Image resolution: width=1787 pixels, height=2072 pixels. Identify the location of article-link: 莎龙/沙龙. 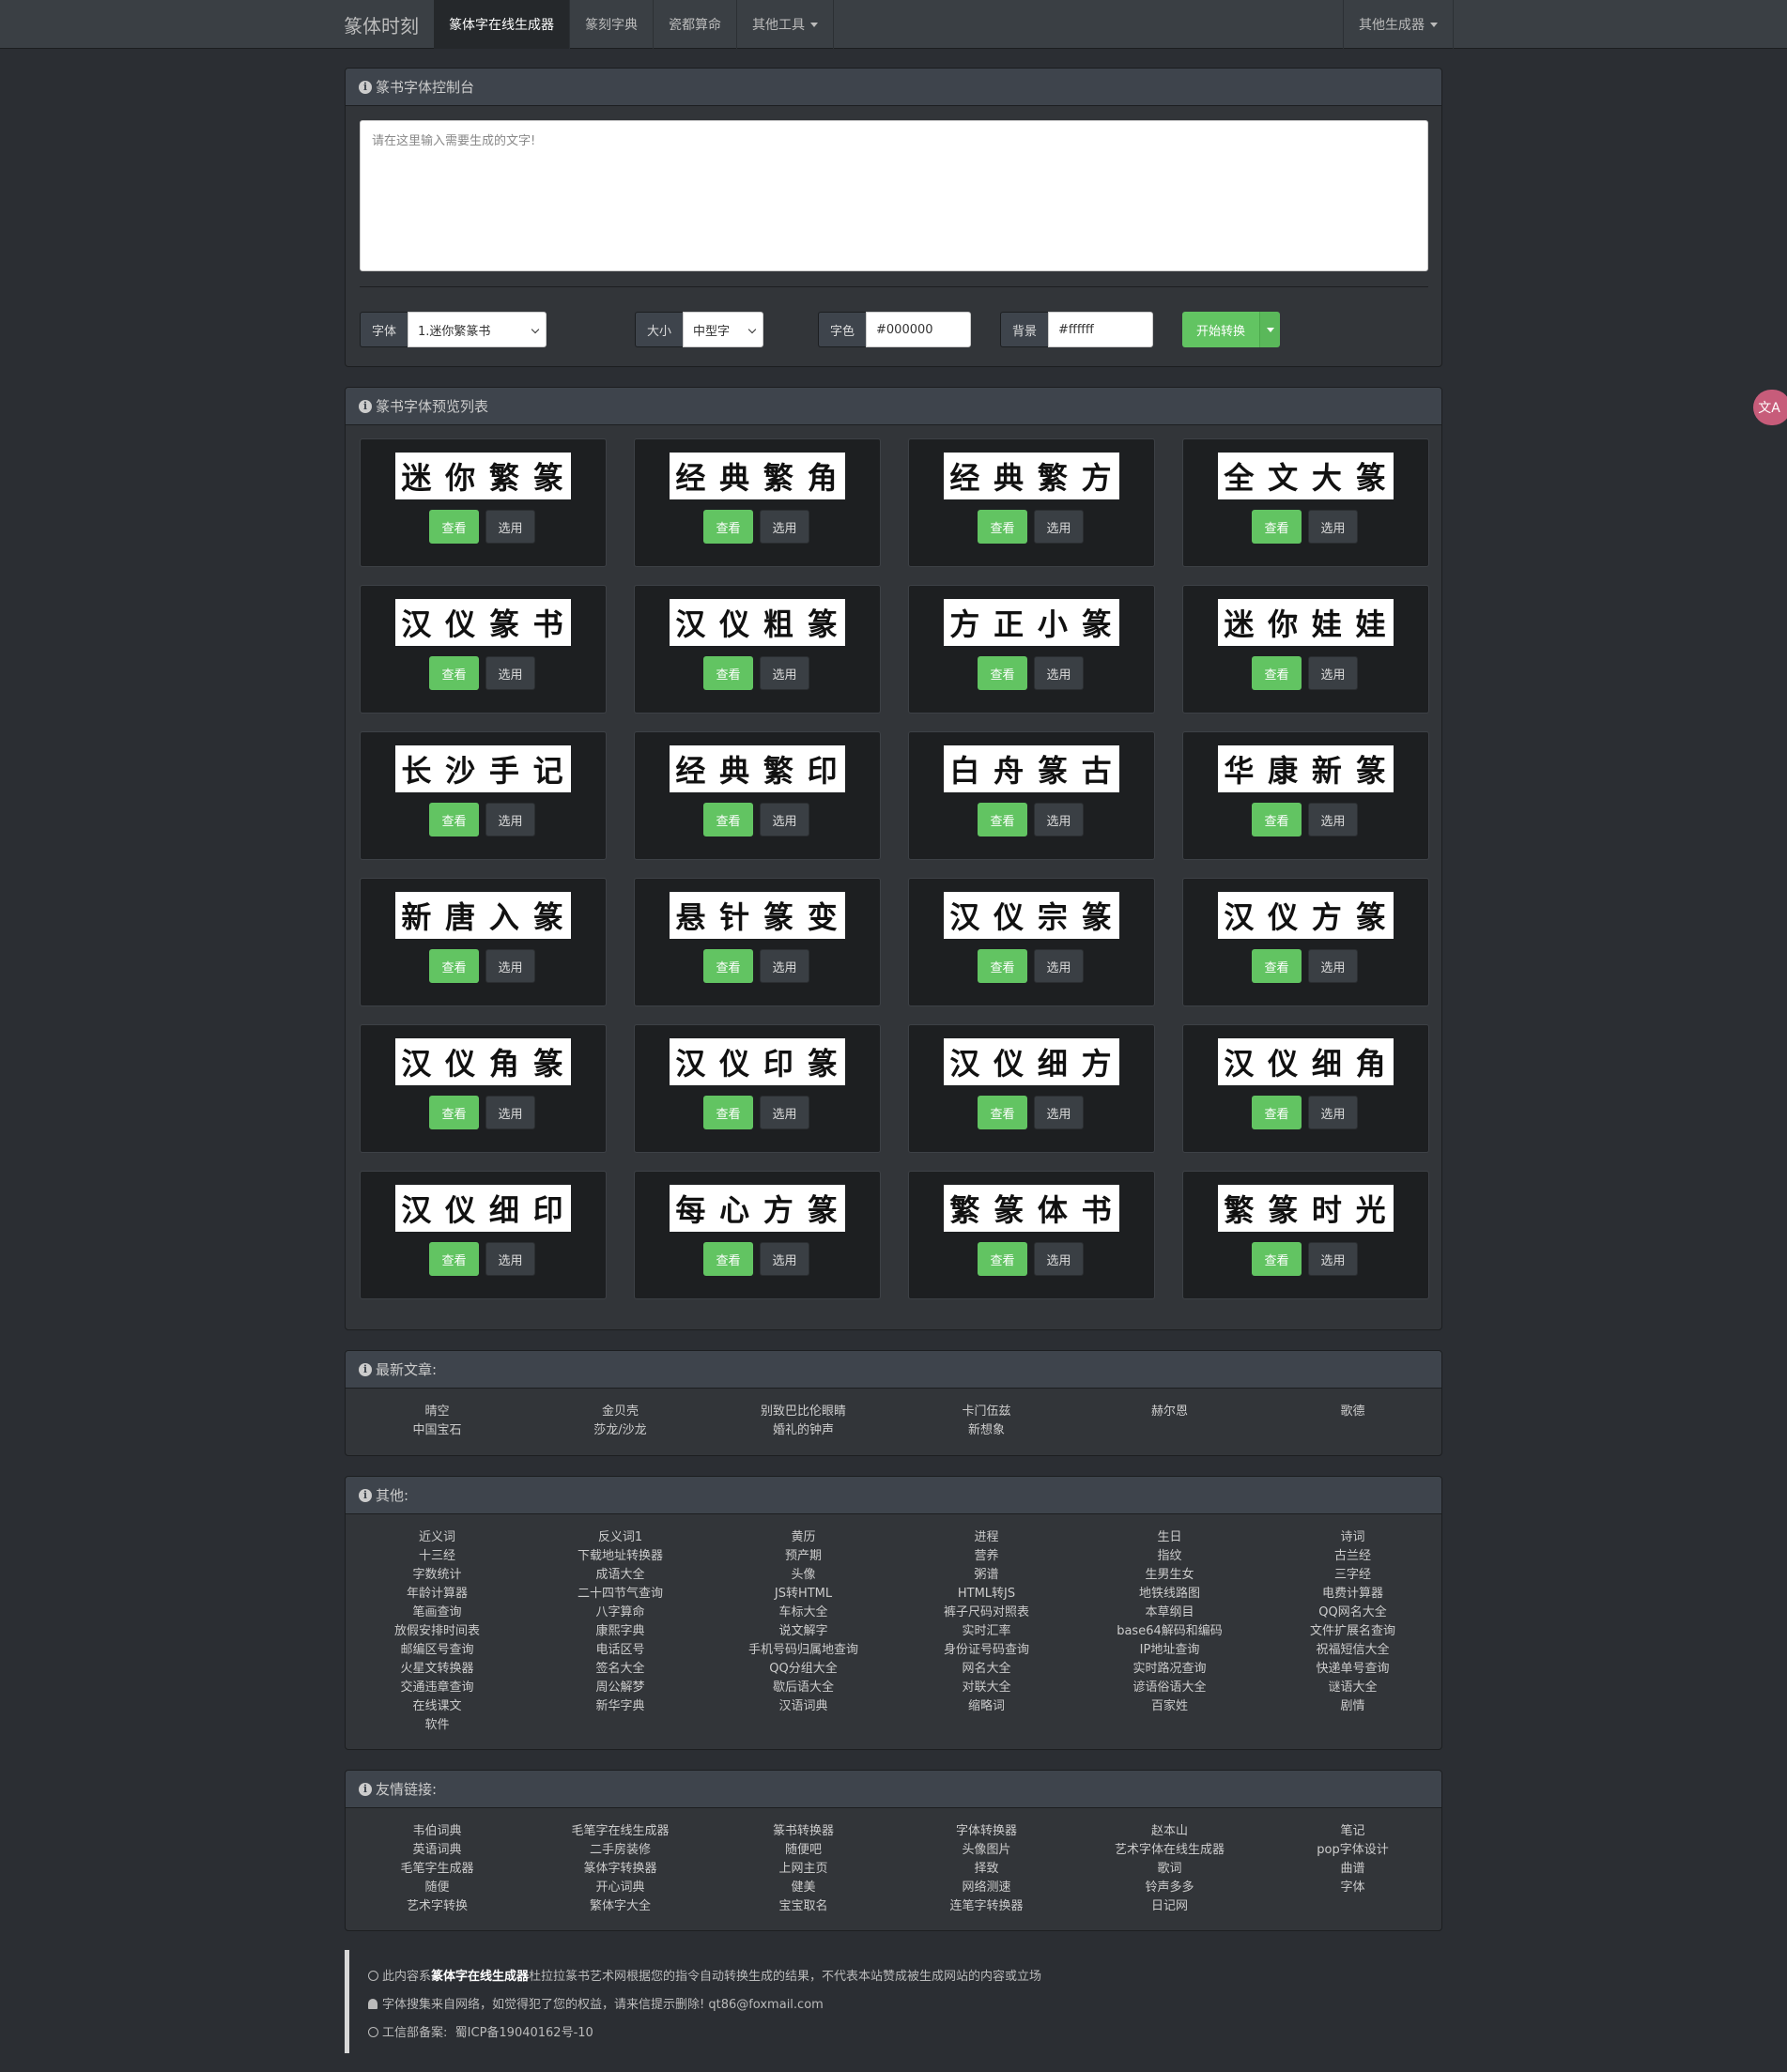
(619, 1430).